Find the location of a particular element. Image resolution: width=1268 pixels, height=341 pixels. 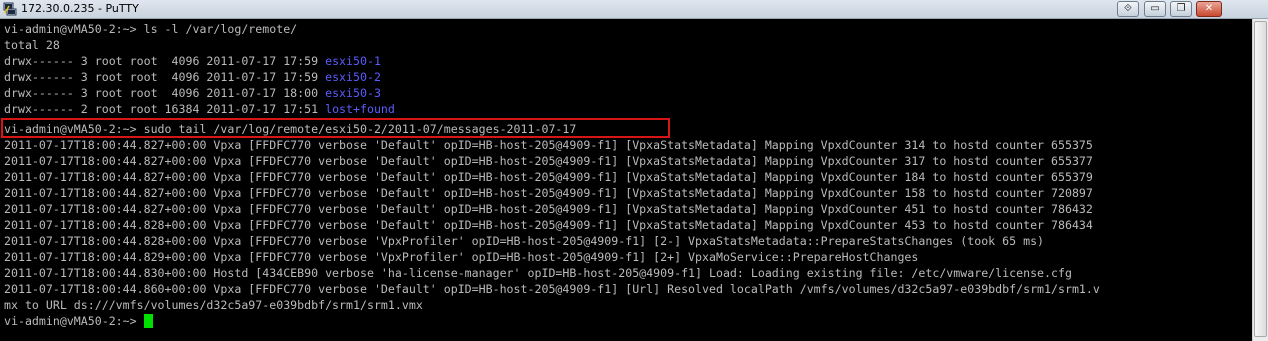

minimize-icon: ▭ is located at coordinates (1155, 8).